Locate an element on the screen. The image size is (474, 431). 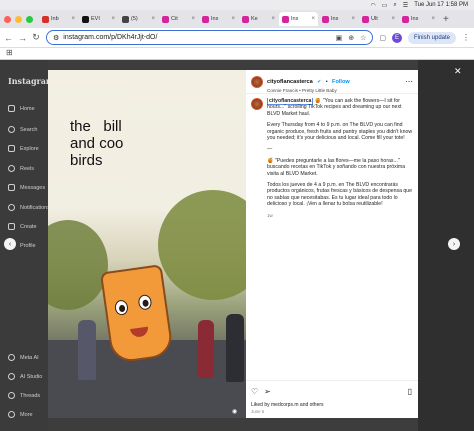
sidebar-item-threads: Threads is located at coordinates (24, 395).